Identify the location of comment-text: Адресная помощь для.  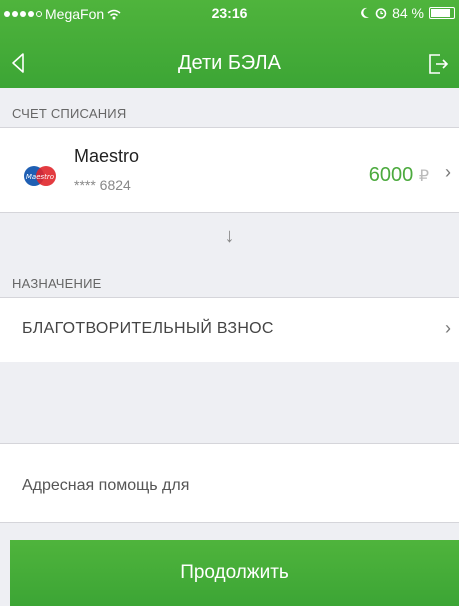
(106, 485).